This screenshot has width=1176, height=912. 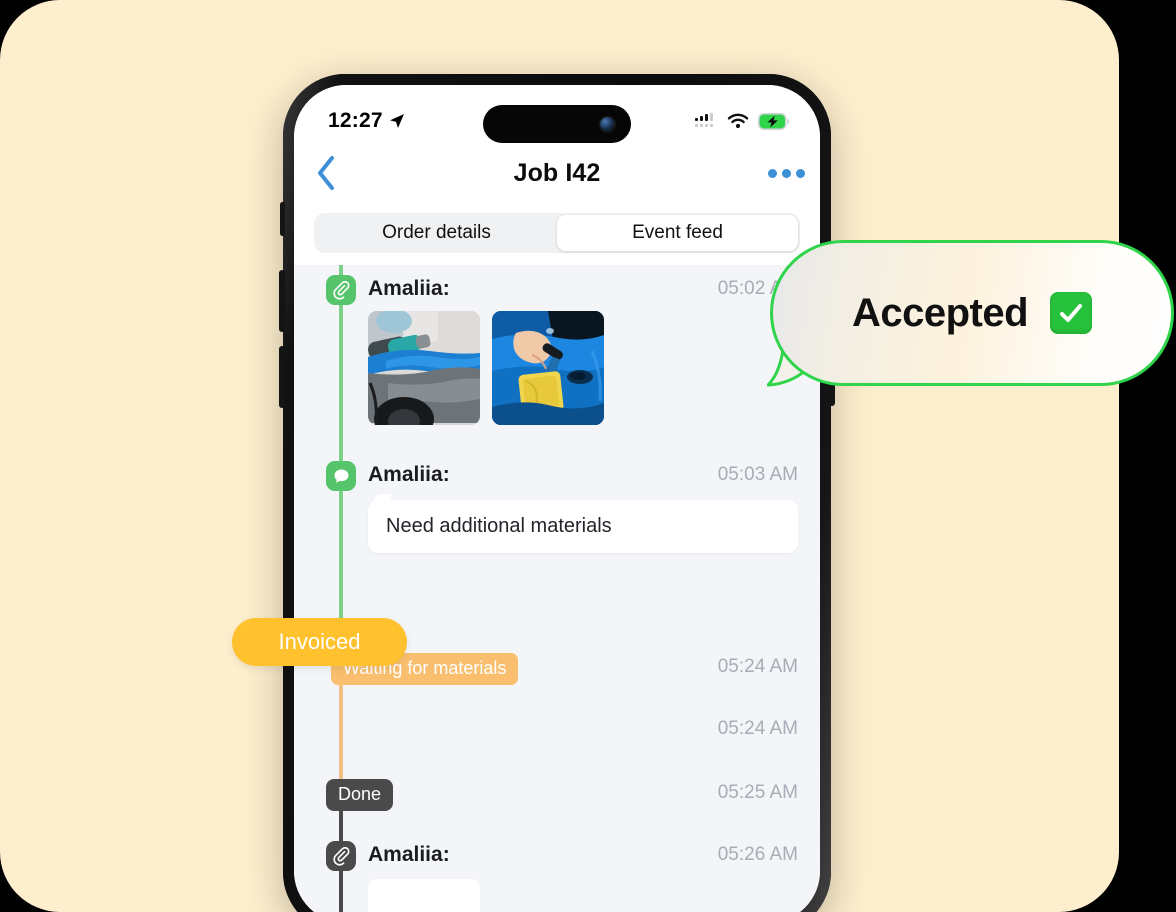 I want to click on status-bar-left: 12:27, so click(x=366, y=121).